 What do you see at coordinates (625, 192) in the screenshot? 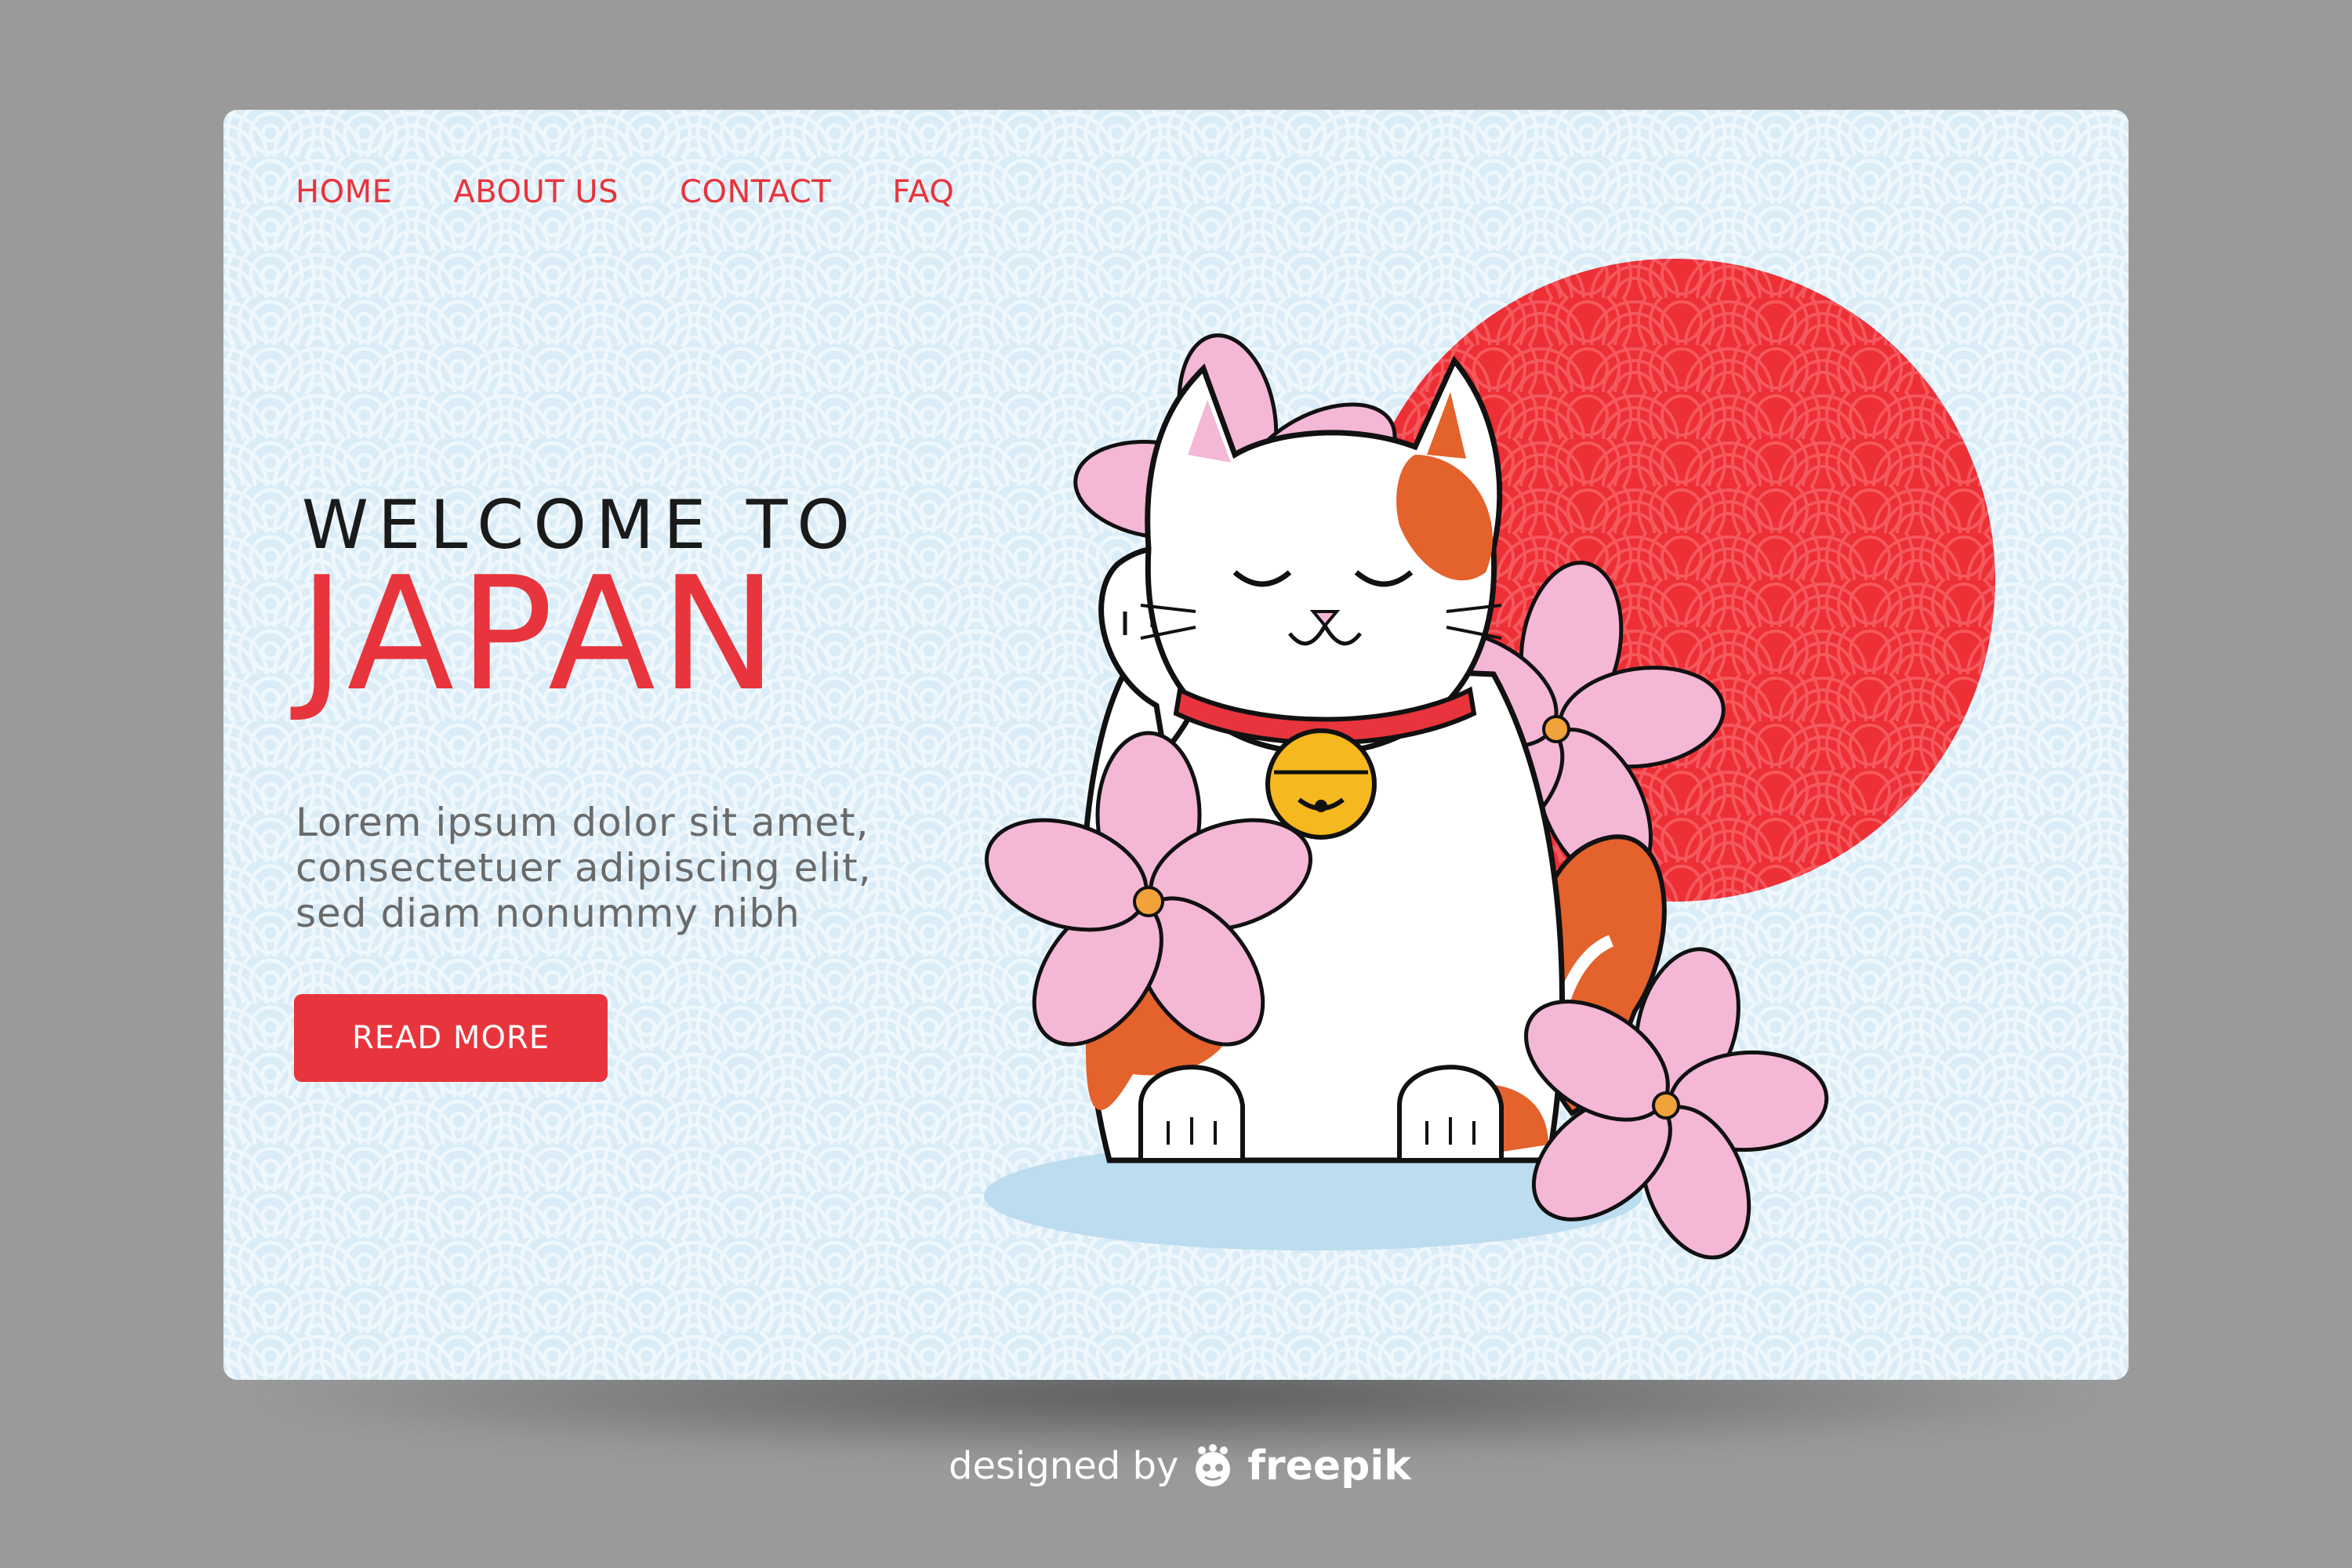
I see `main-nav: HOME ABOUT US CONTACT FAQ` at bounding box center [625, 192].